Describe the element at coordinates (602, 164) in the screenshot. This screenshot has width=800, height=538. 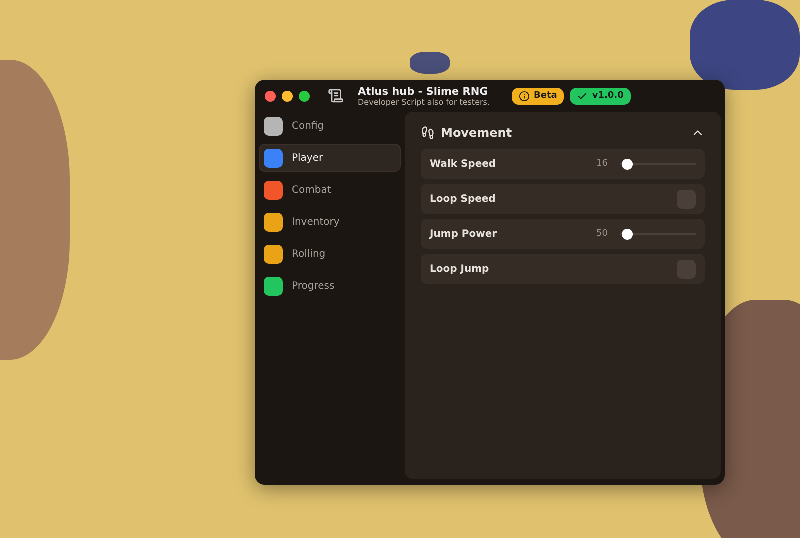
I see `slider-value: 16` at that location.